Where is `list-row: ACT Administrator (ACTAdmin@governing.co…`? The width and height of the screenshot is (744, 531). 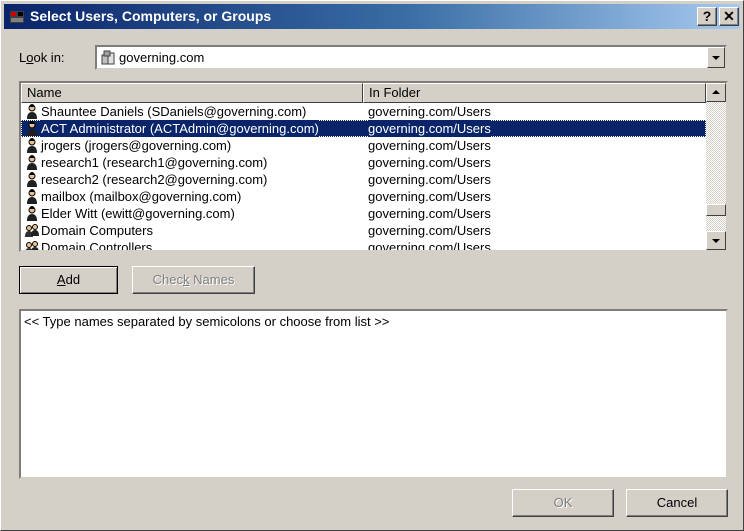
list-row: ACT Administrator (ACTAdmin@governing.co… is located at coordinates (363, 128).